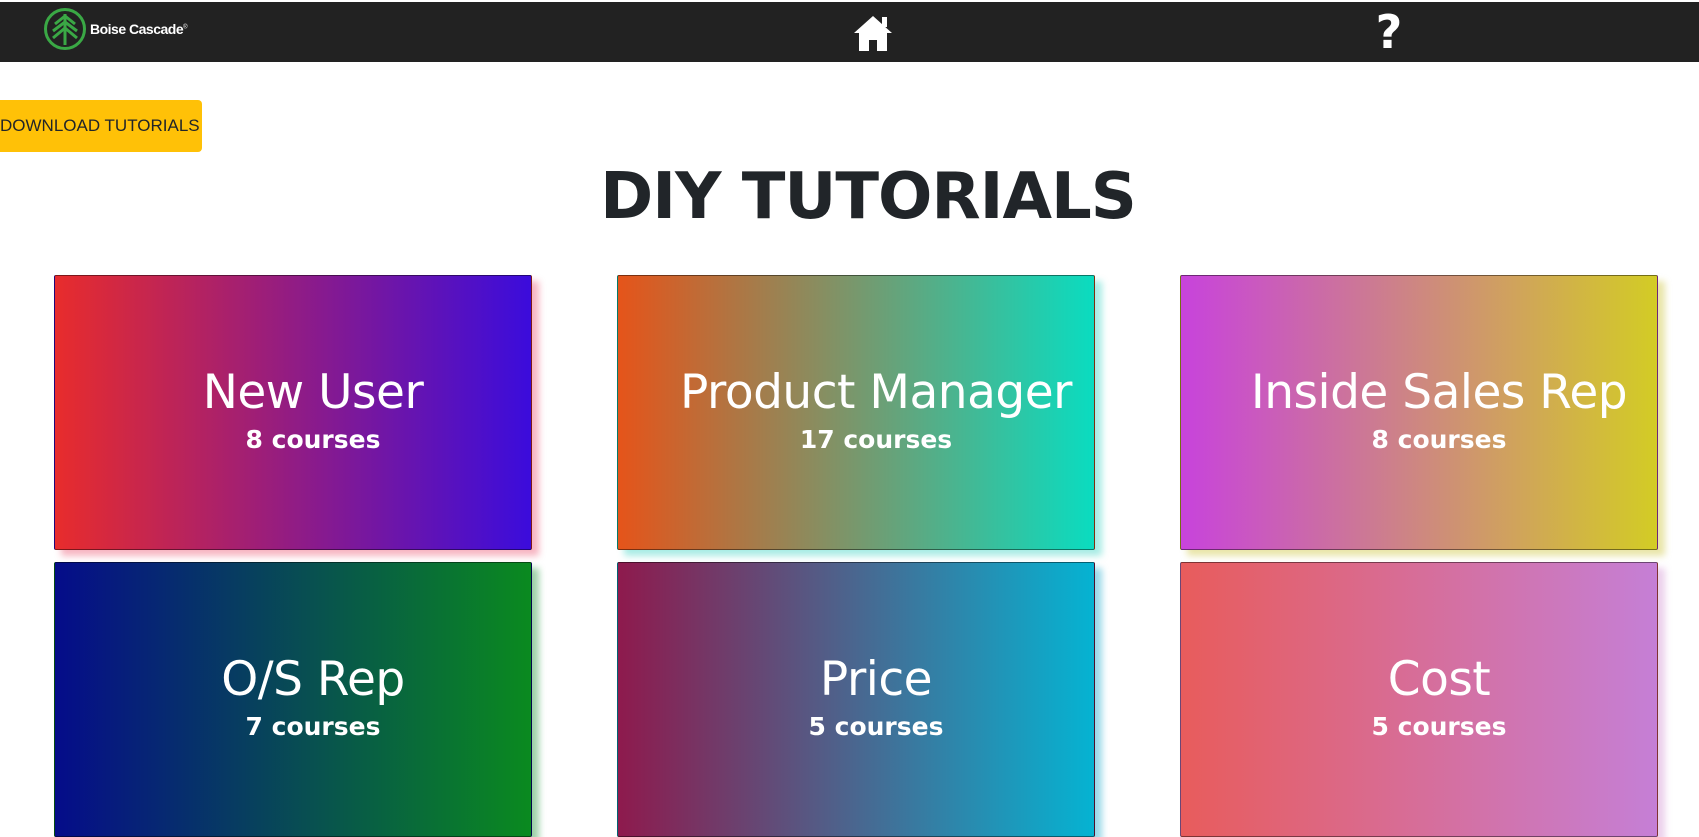 The width and height of the screenshot is (1699, 837). Describe the element at coordinates (873, 33) in the screenshot. I see `home-icon` at that location.